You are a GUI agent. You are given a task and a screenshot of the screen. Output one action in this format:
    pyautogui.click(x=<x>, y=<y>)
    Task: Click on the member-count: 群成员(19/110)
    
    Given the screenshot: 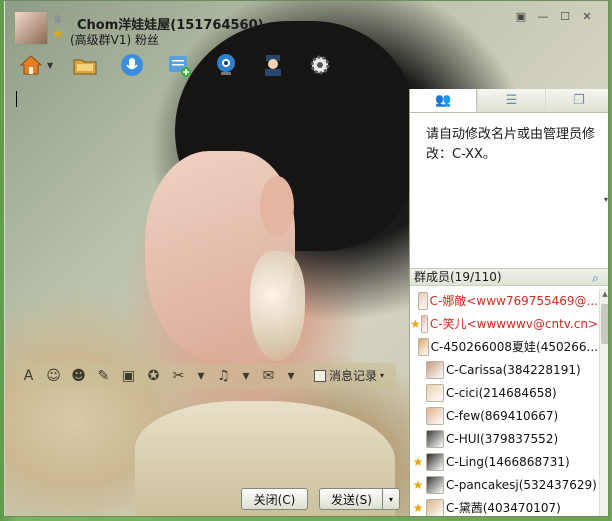 What is the action you would take?
    pyautogui.click(x=458, y=277)
    